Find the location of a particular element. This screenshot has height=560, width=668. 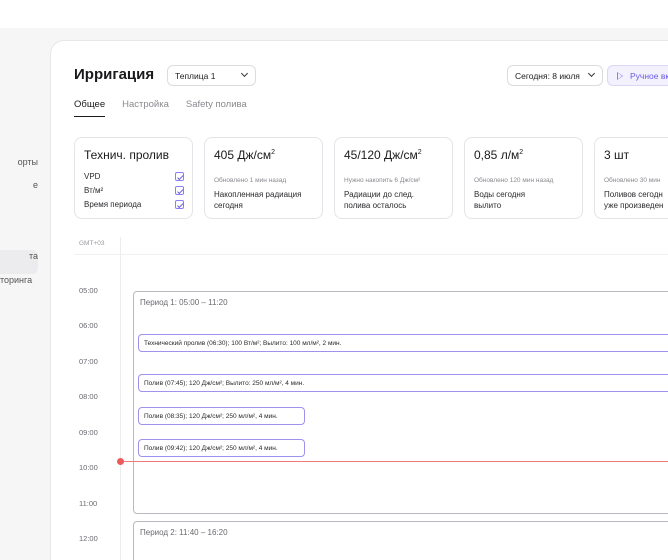

hour-label: 10:00 is located at coordinates (88, 467).